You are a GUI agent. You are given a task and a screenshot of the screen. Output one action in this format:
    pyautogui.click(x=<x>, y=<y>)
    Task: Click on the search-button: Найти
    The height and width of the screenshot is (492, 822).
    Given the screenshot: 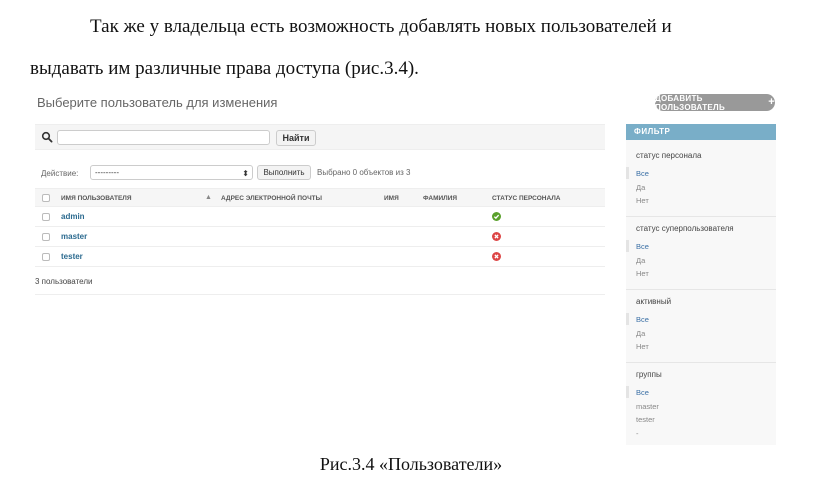 What is the action you would take?
    pyautogui.click(x=296, y=138)
    